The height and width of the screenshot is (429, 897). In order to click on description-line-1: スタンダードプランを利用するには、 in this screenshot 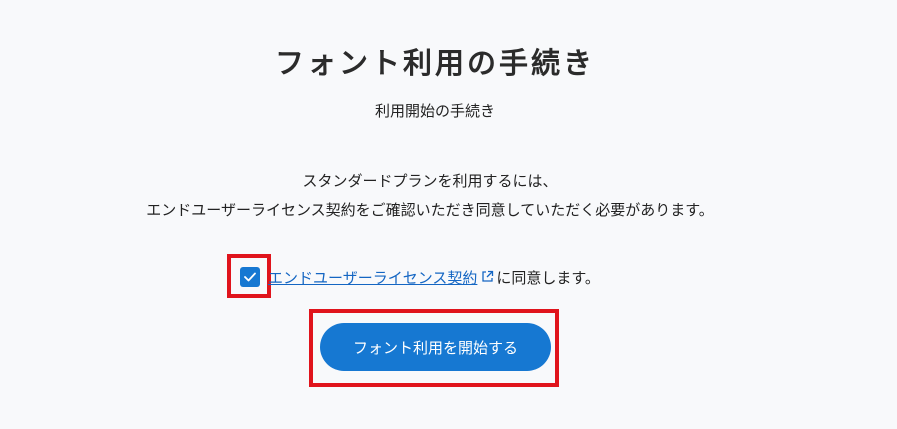, I will do `click(430, 181)`.